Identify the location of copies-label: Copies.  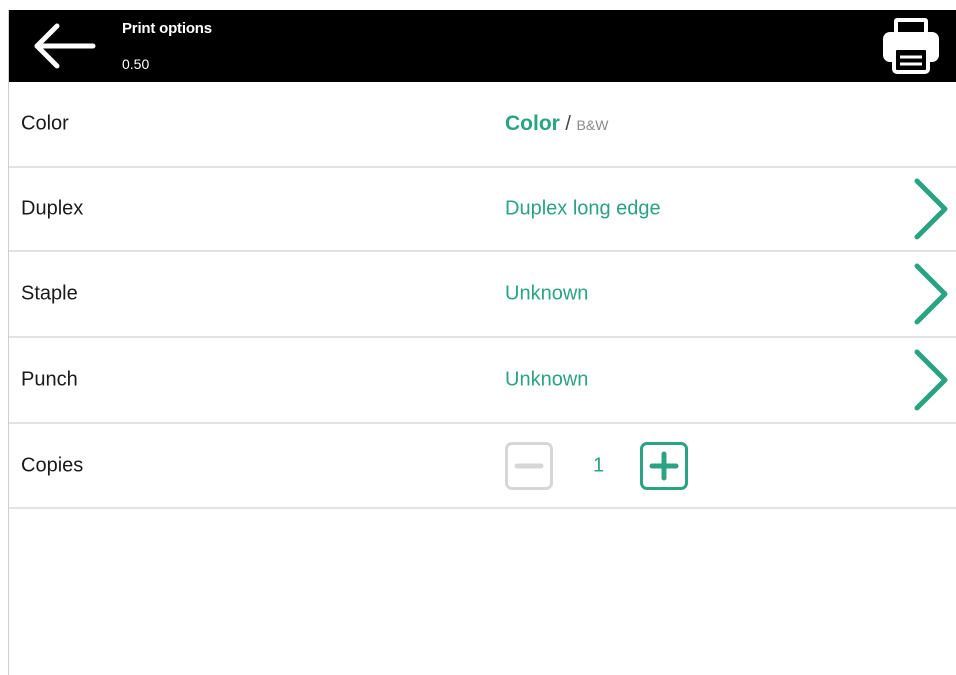
(52, 465).